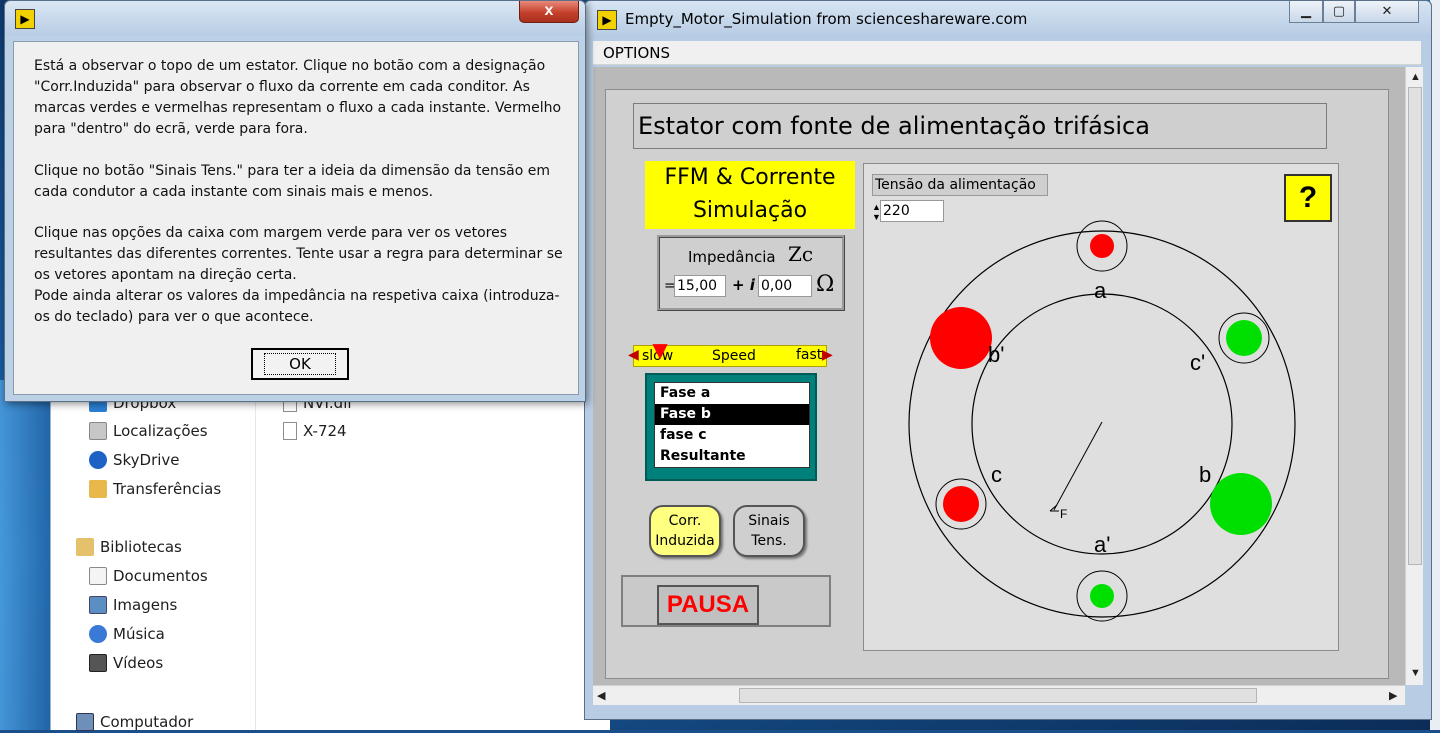  I want to click on ohm-symbol: Ω, so click(825, 284).